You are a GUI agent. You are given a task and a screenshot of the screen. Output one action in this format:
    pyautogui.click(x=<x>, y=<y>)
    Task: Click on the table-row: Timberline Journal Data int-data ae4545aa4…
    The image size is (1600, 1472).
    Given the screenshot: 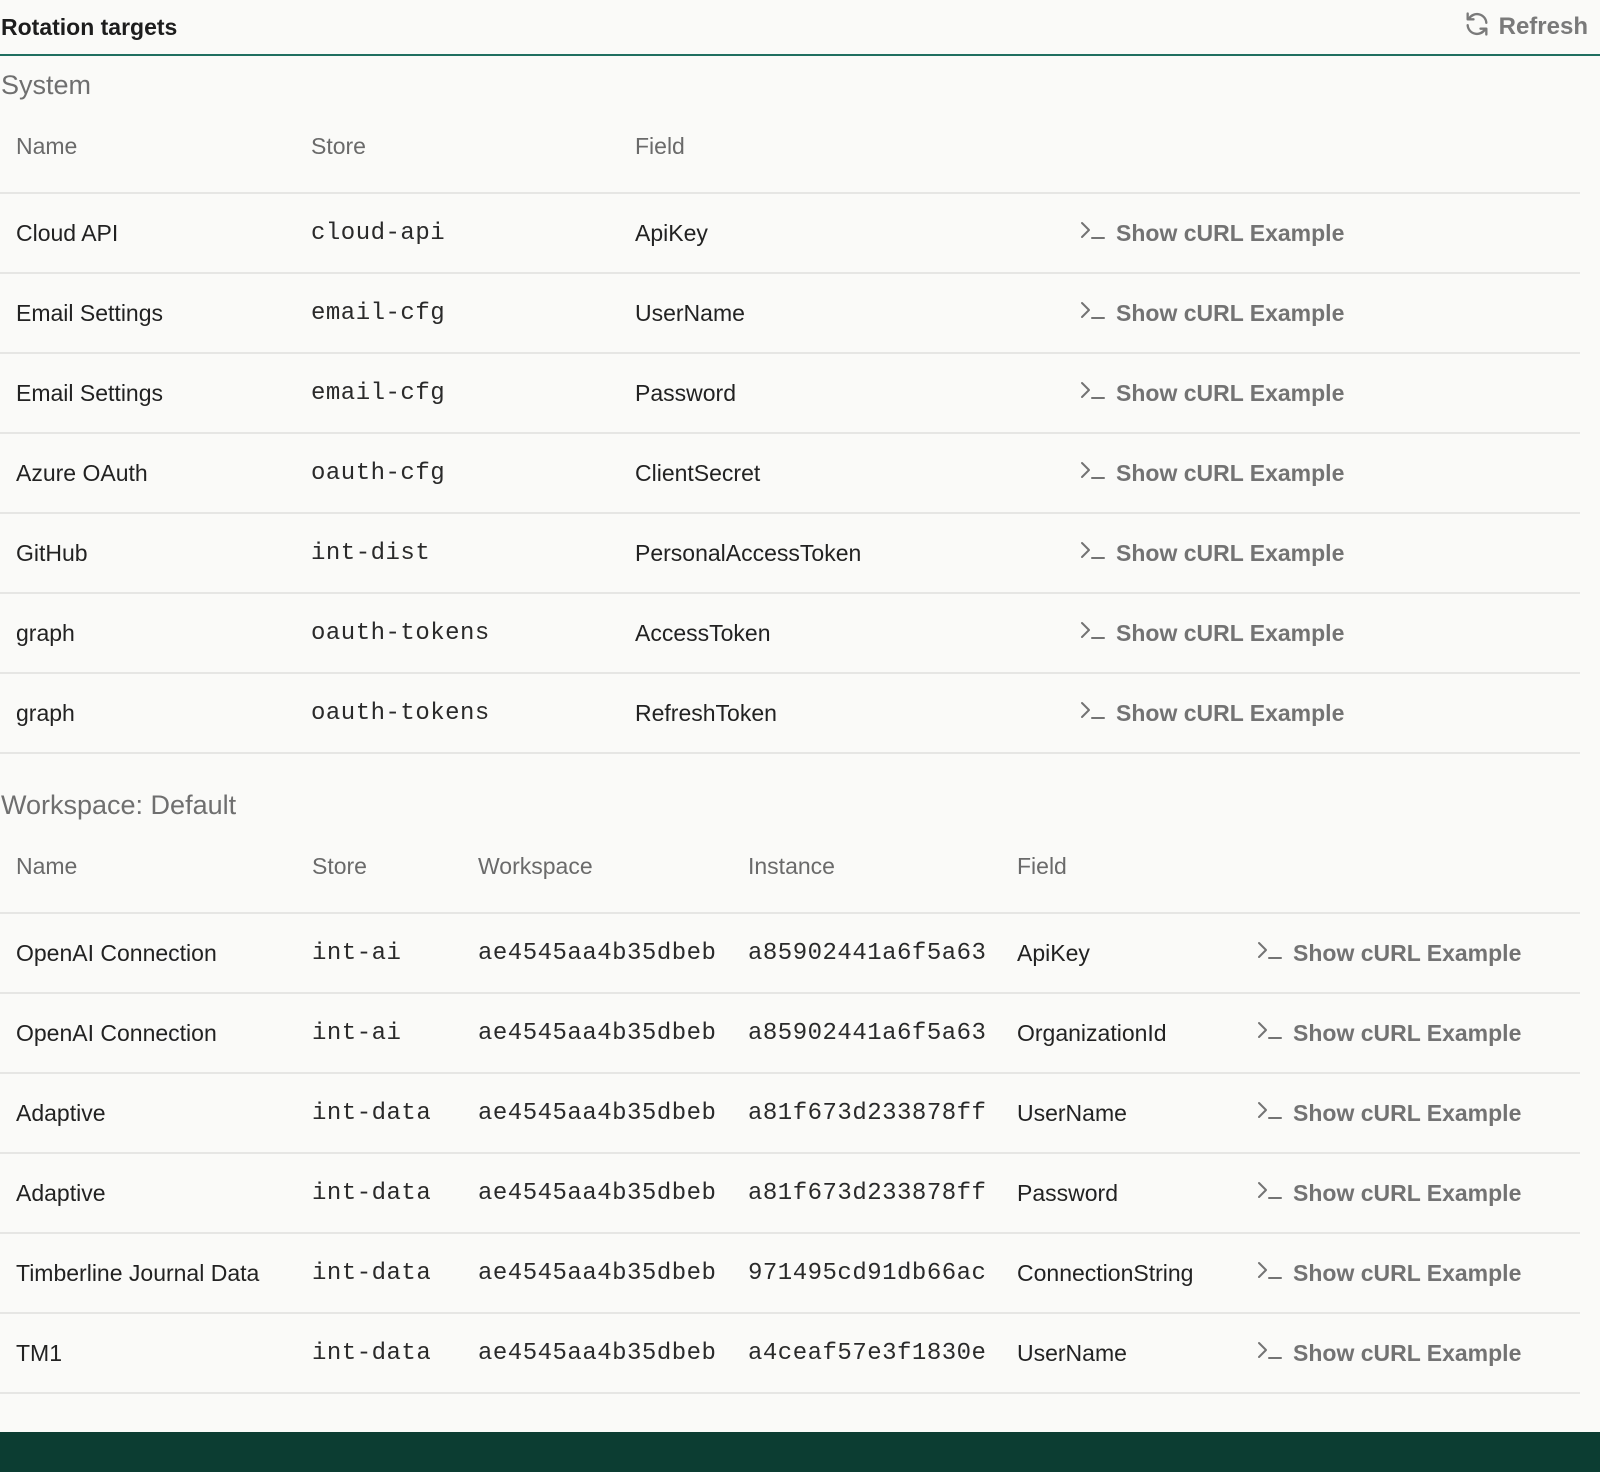 What is the action you would take?
    pyautogui.click(x=790, y=1273)
    